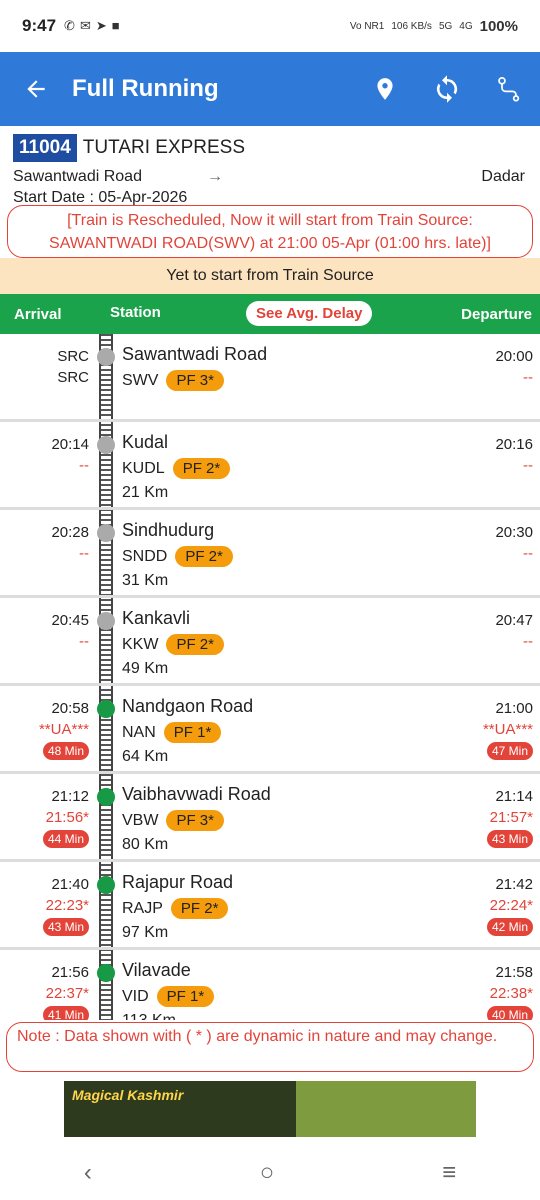  Describe the element at coordinates (39, 25) in the screenshot. I see `status-time: 9:47` at that location.